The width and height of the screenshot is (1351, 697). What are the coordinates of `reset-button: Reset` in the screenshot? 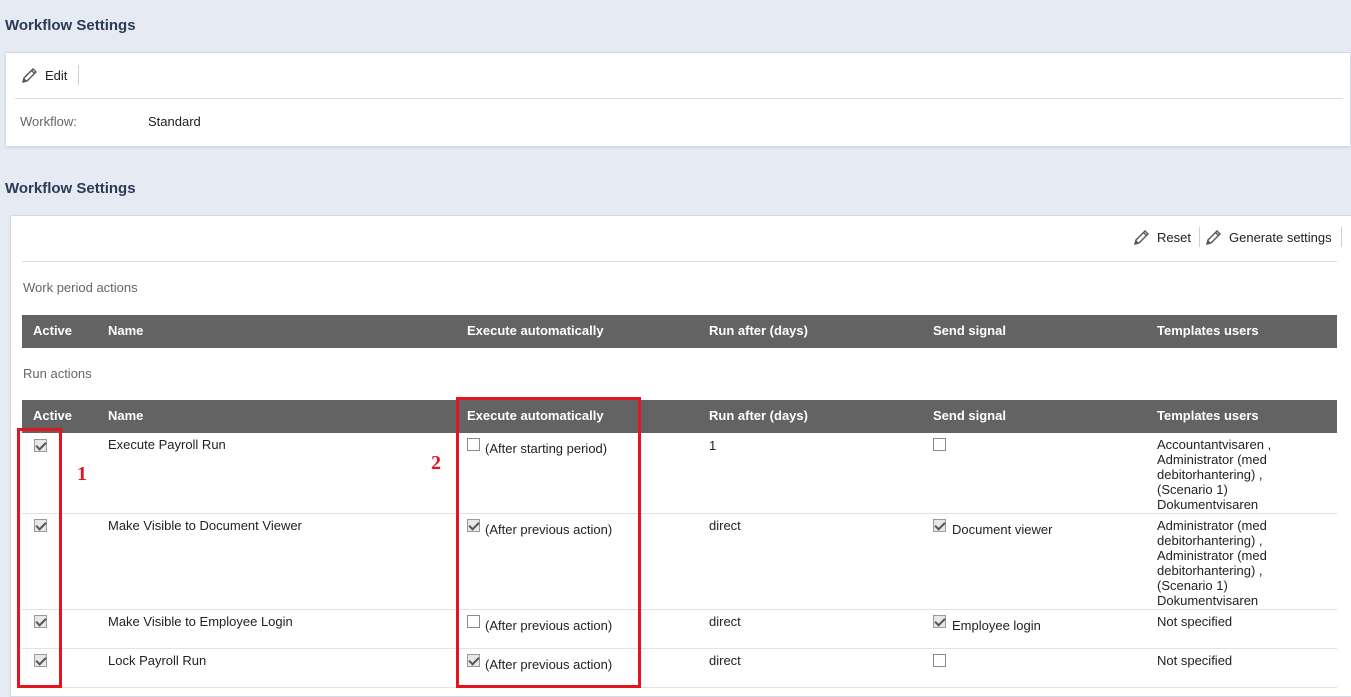 It's located at (1162, 237).